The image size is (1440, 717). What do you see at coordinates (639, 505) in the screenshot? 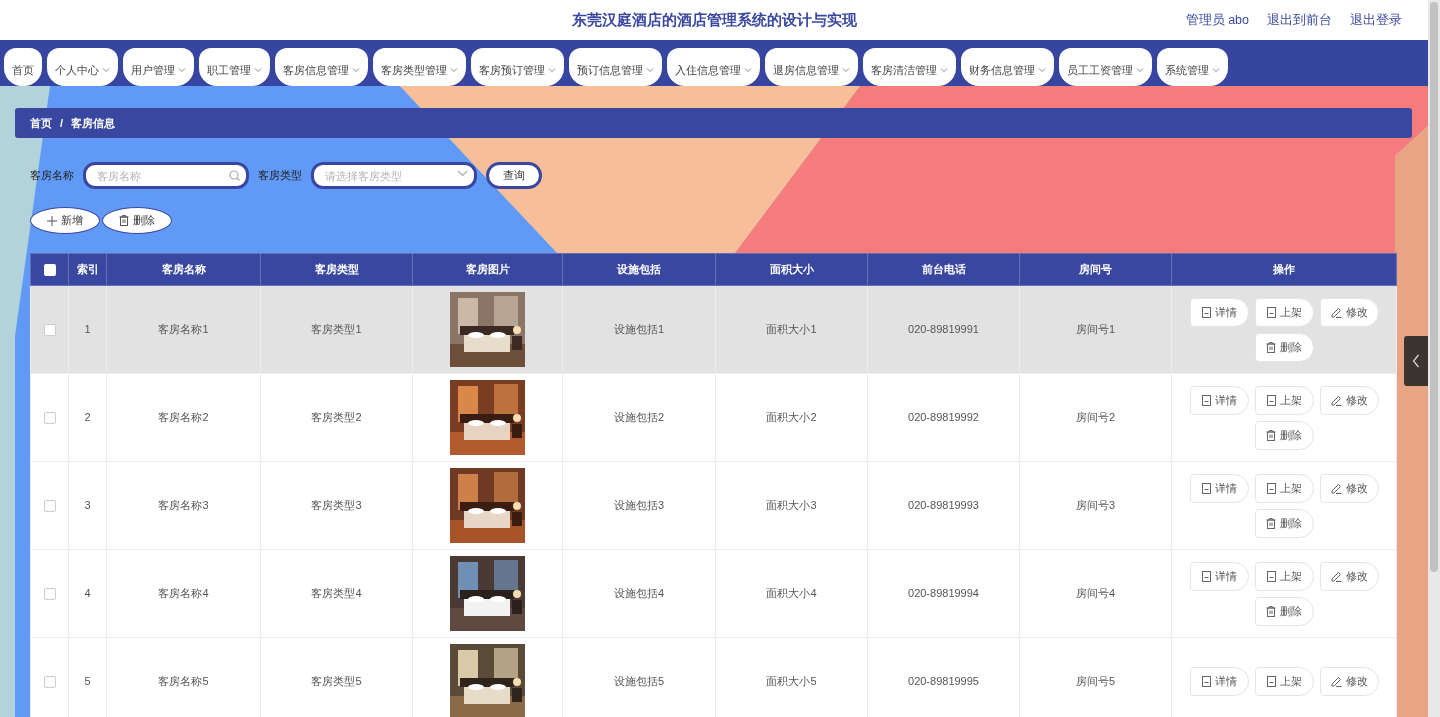
I see `table-cell: 设施包括3` at bounding box center [639, 505].